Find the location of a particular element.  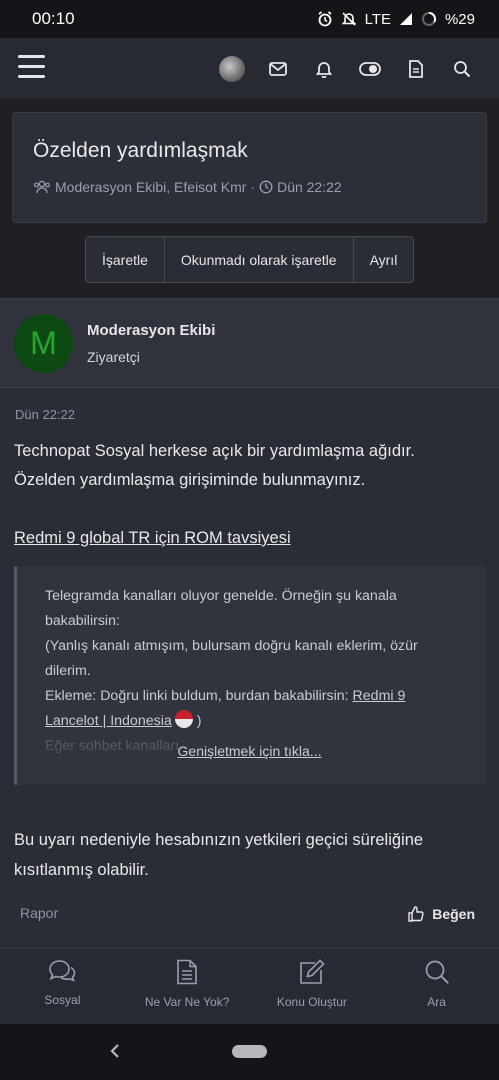

mark-button: İşaretle is located at coordinates (125, 259).